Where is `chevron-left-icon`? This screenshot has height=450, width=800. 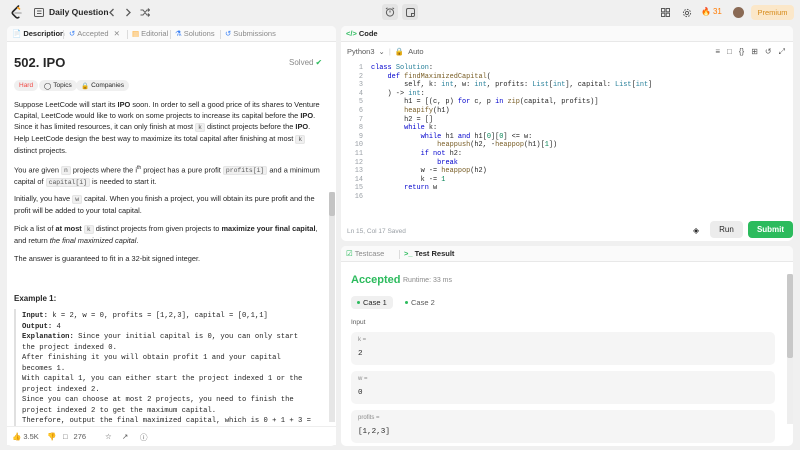
chevron-left-icon is located at coordinates (111, 12).